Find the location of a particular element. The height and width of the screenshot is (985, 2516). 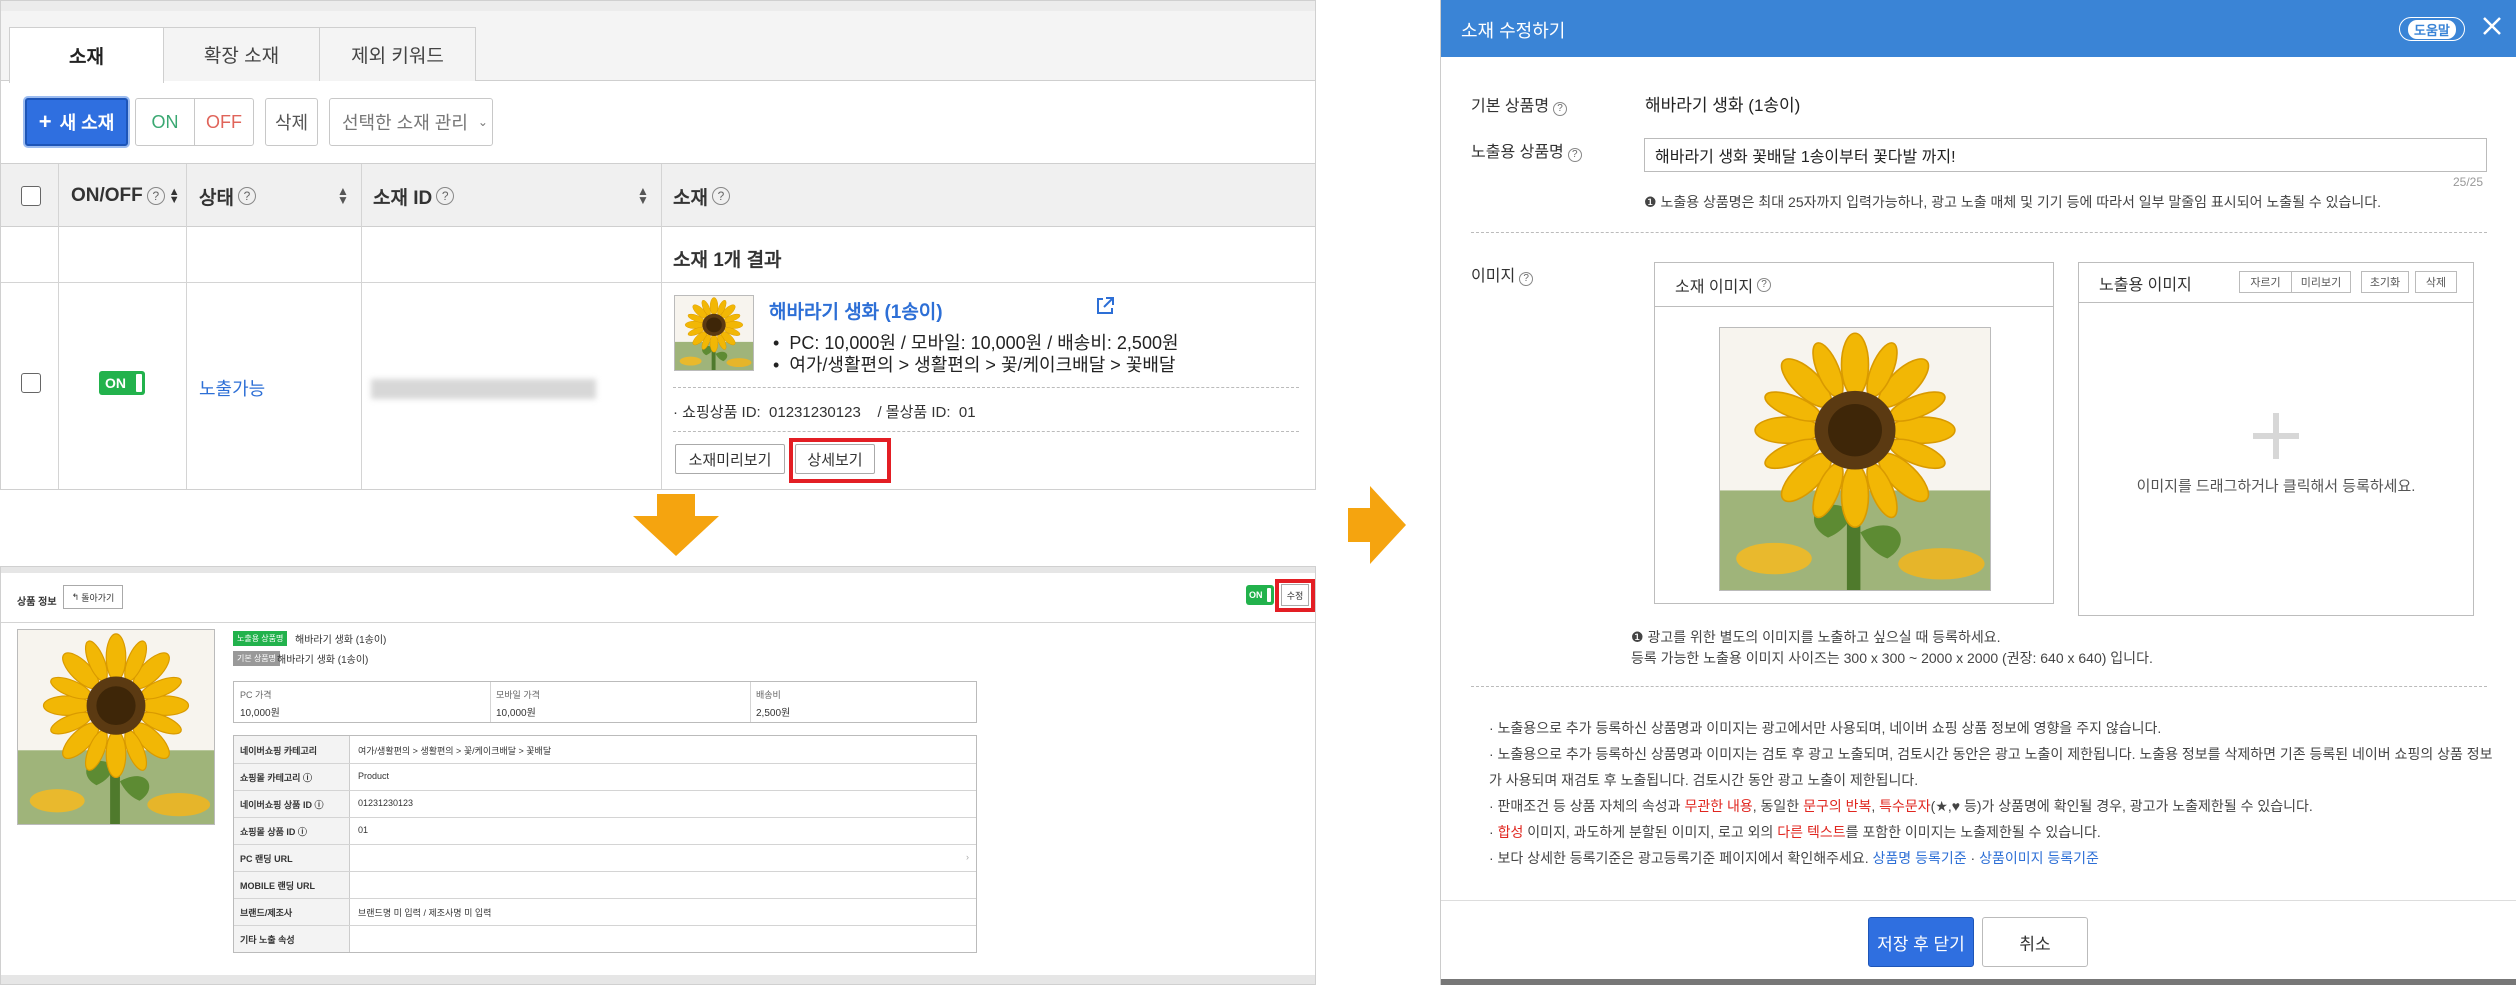

row-value: 01231230123 is located at coordinates (386, 803).